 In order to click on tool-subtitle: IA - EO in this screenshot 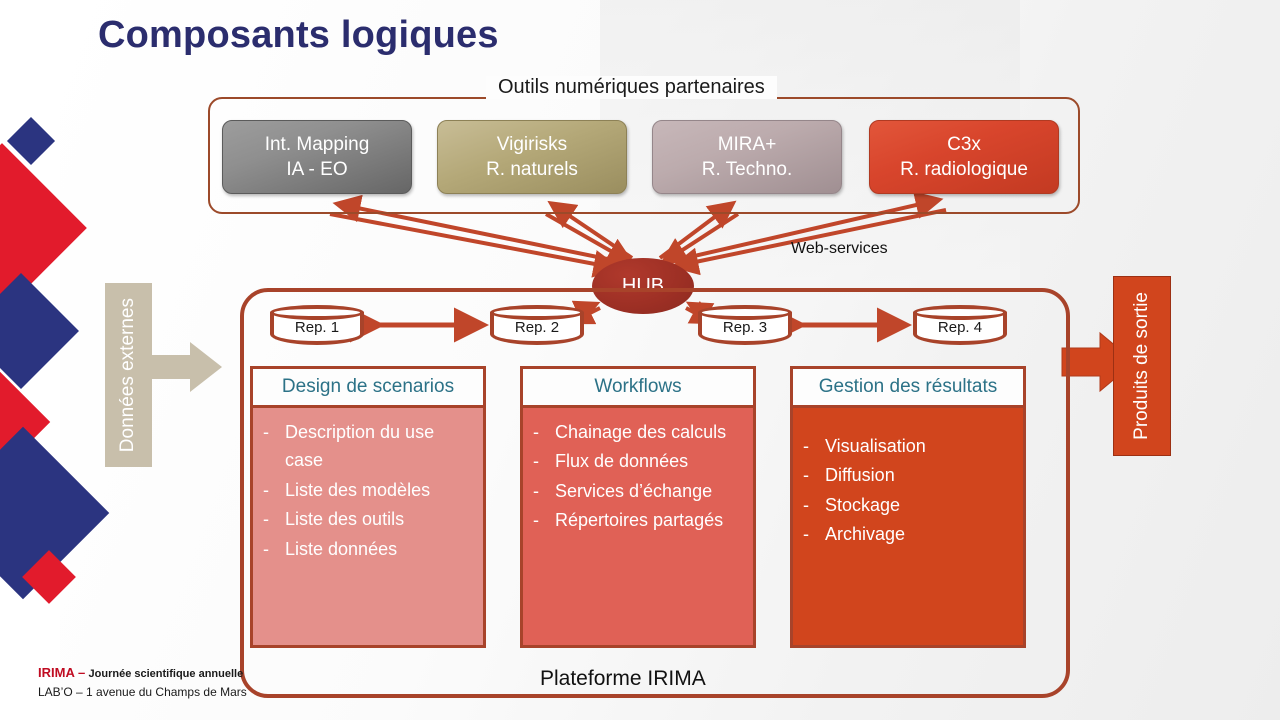, I will do `click(317, 169)`.